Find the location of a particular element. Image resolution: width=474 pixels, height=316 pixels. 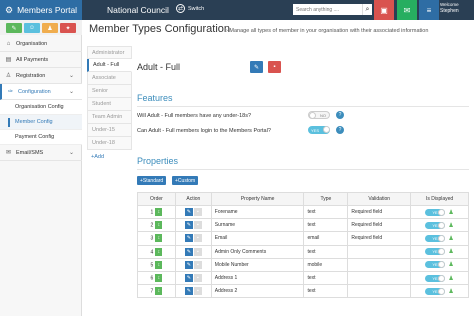

order-value: 2 is located at coordinates (152, 225).